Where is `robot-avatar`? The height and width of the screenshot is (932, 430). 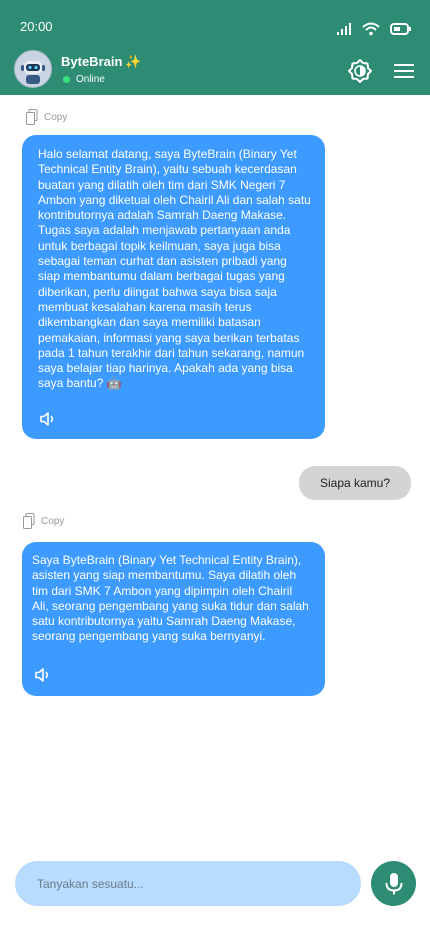
robot-avatar is located at coordinates (33, 69).